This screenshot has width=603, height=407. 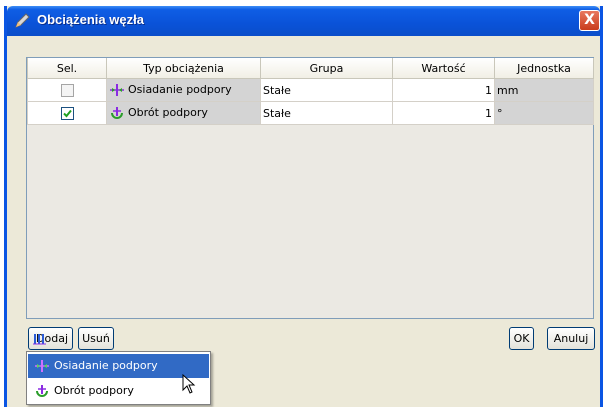 What do you see at coordinates (22, 20) in the screenshot?
I see `pencil-icon` at bounding box center [22, 20].